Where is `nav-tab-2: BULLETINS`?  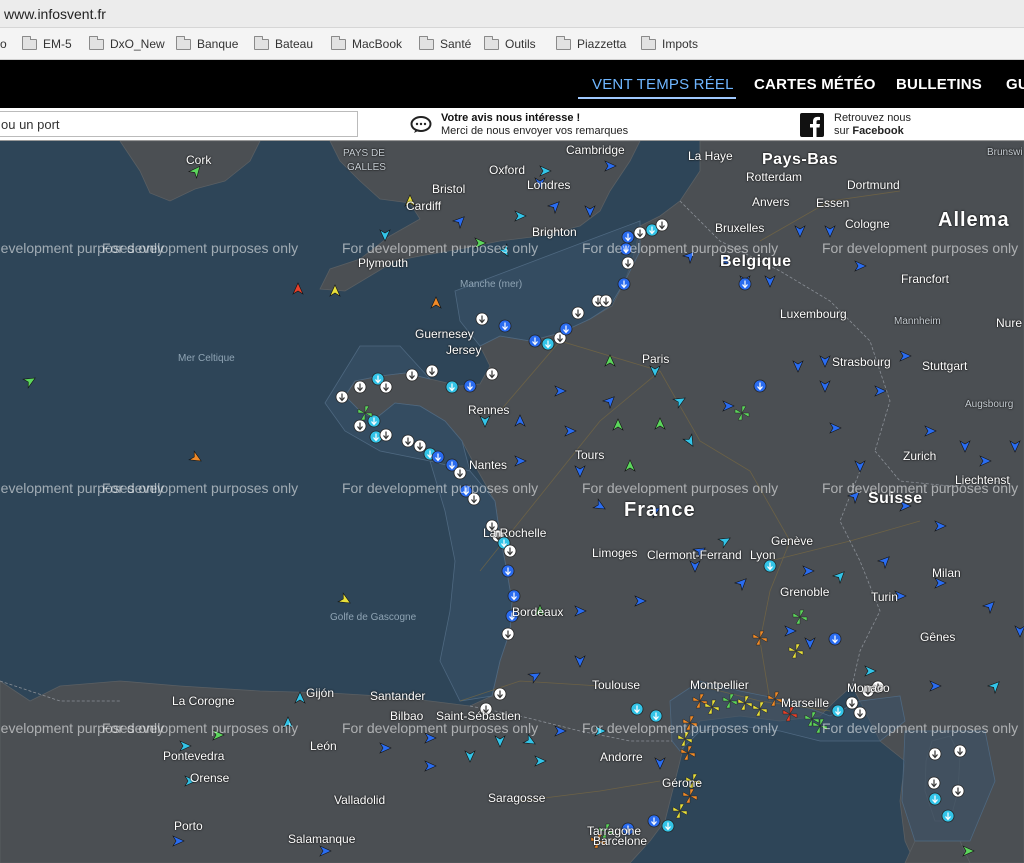 nav-tab-2: BULLETINS is located at coordinates (939, 84).